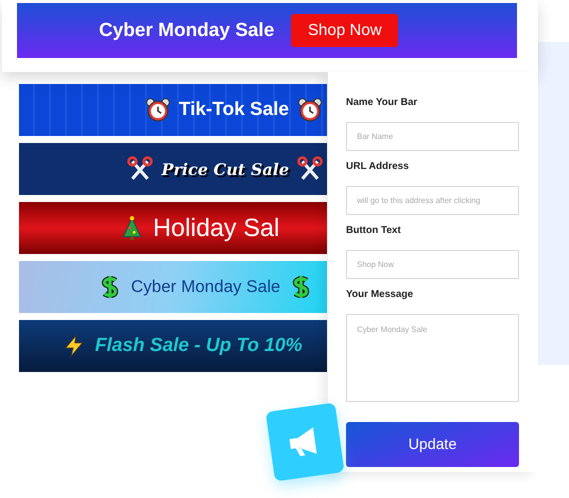 The image size is (569, 498). I want to click on banner-bar: Tik-Tok Sale, so click(173, 110).